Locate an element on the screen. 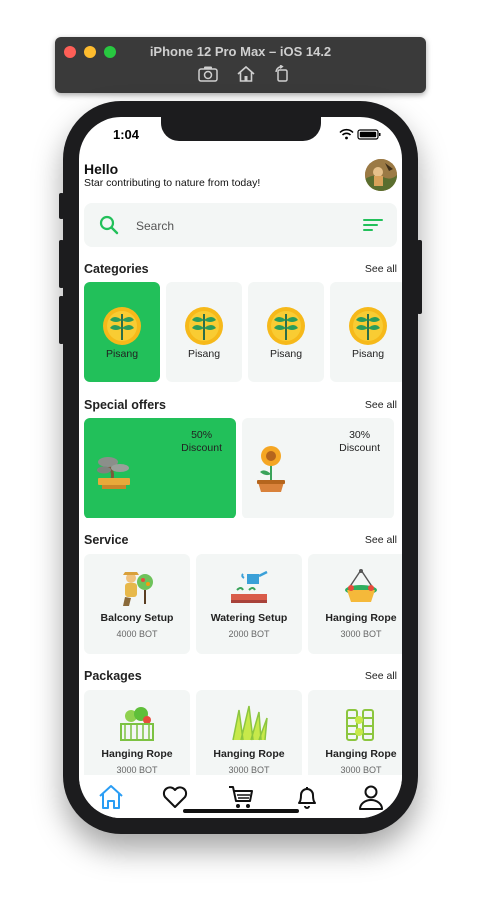 This screenshot has width=481, height=908. user-icon is located at coordinates (371, 797).